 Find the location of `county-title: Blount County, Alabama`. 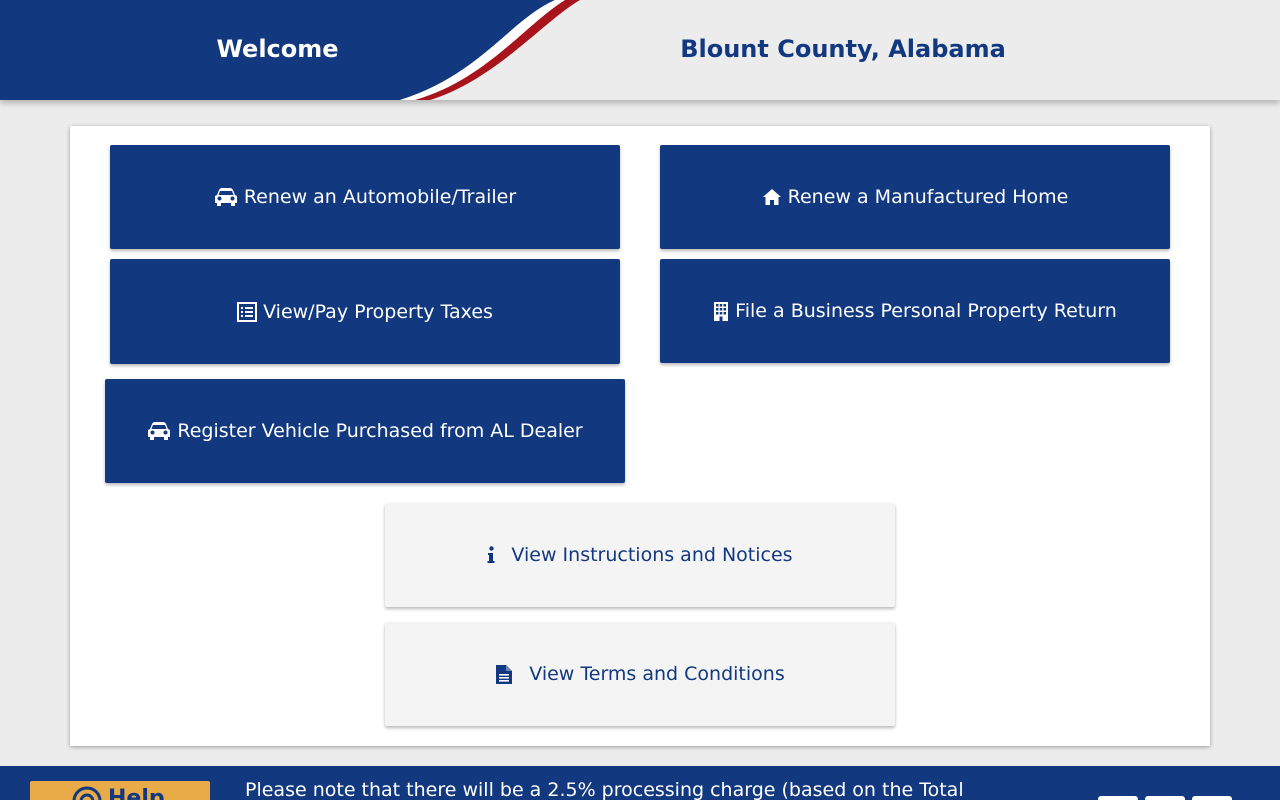

county-title: Blount County, Alabama is located at coordinates (843, 49).